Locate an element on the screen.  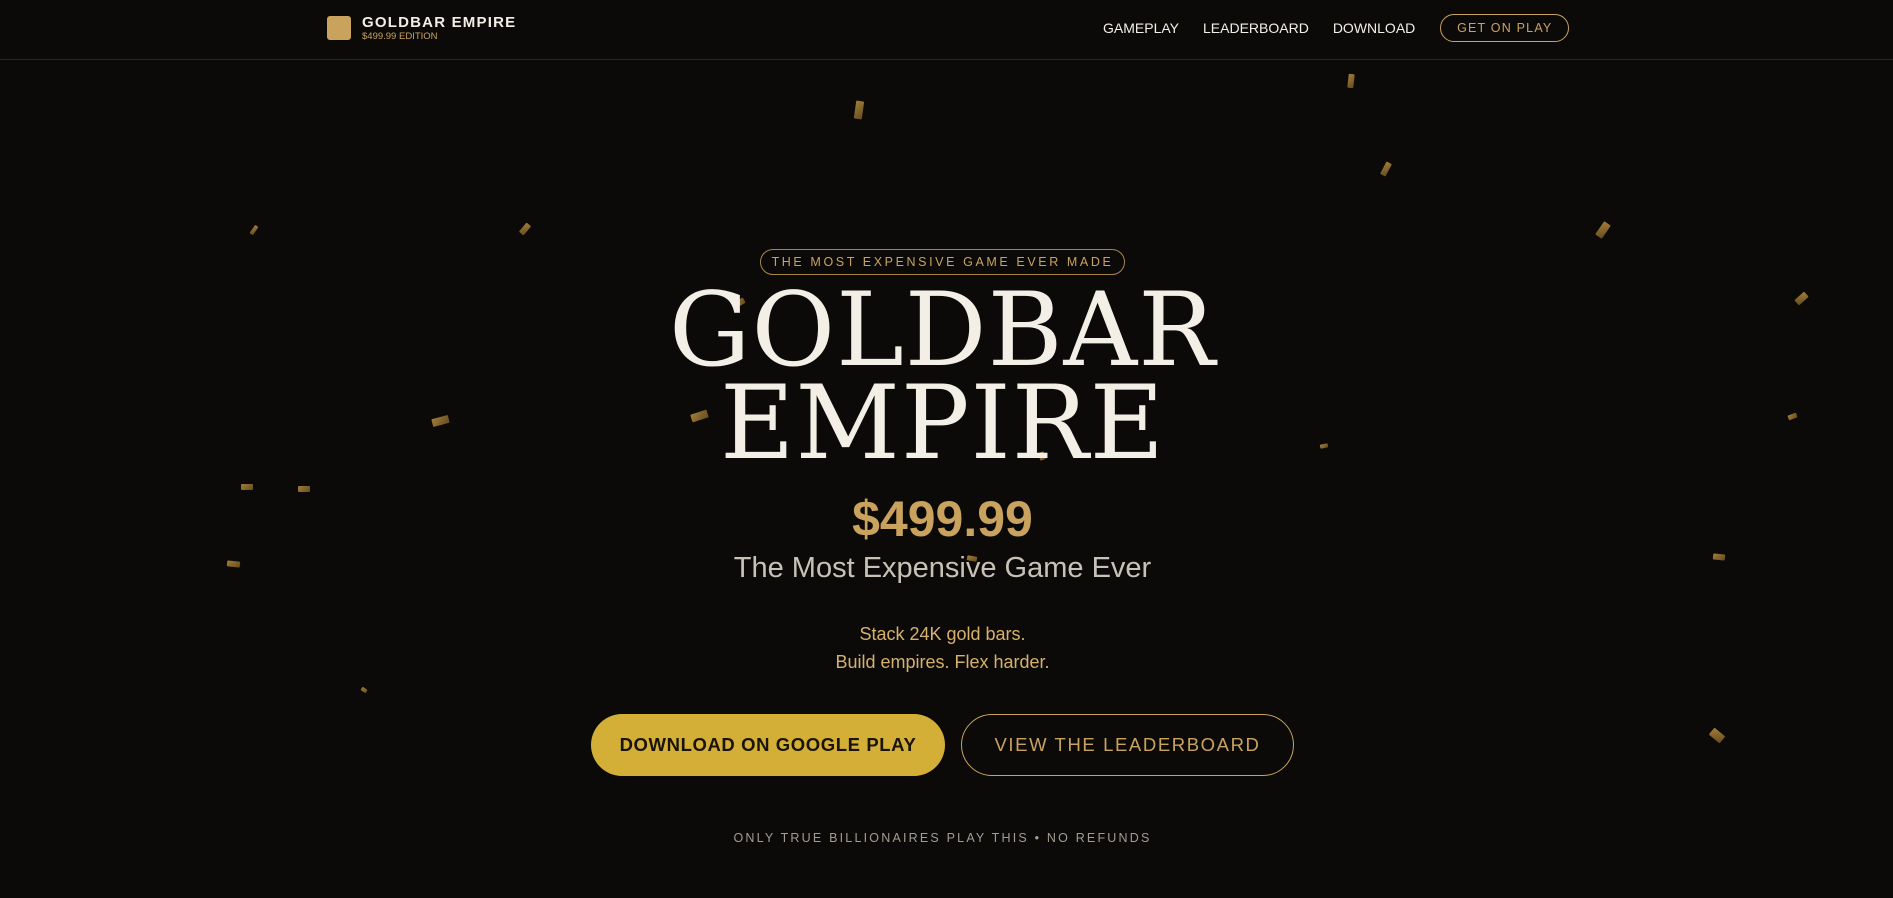
brand-edition: $499.99 EDITION is located at coordinates (400, 36).